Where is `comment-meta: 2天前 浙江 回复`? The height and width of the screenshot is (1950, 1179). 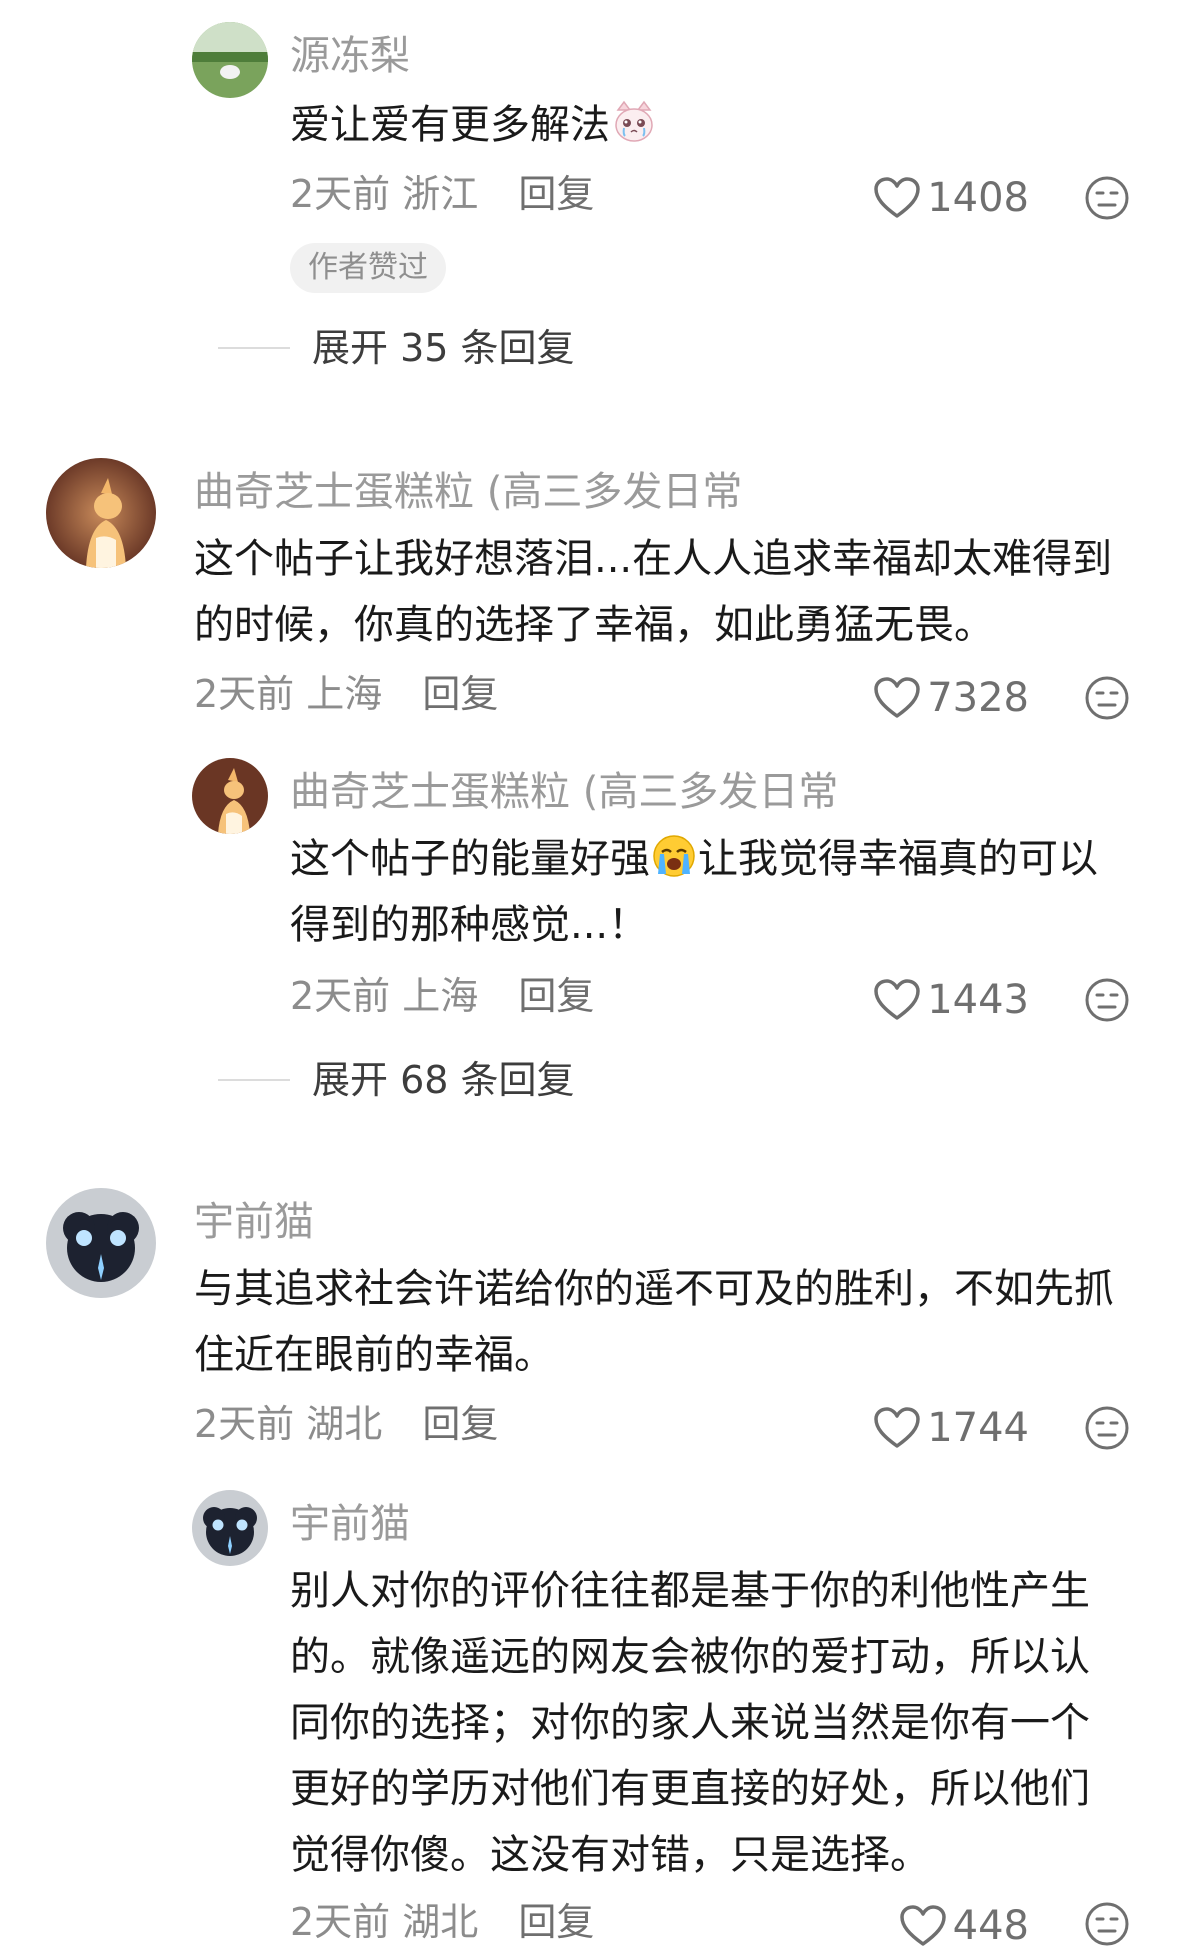
comment-meta: 2天前 浙江 回复 is located at coordinates (442, 194).